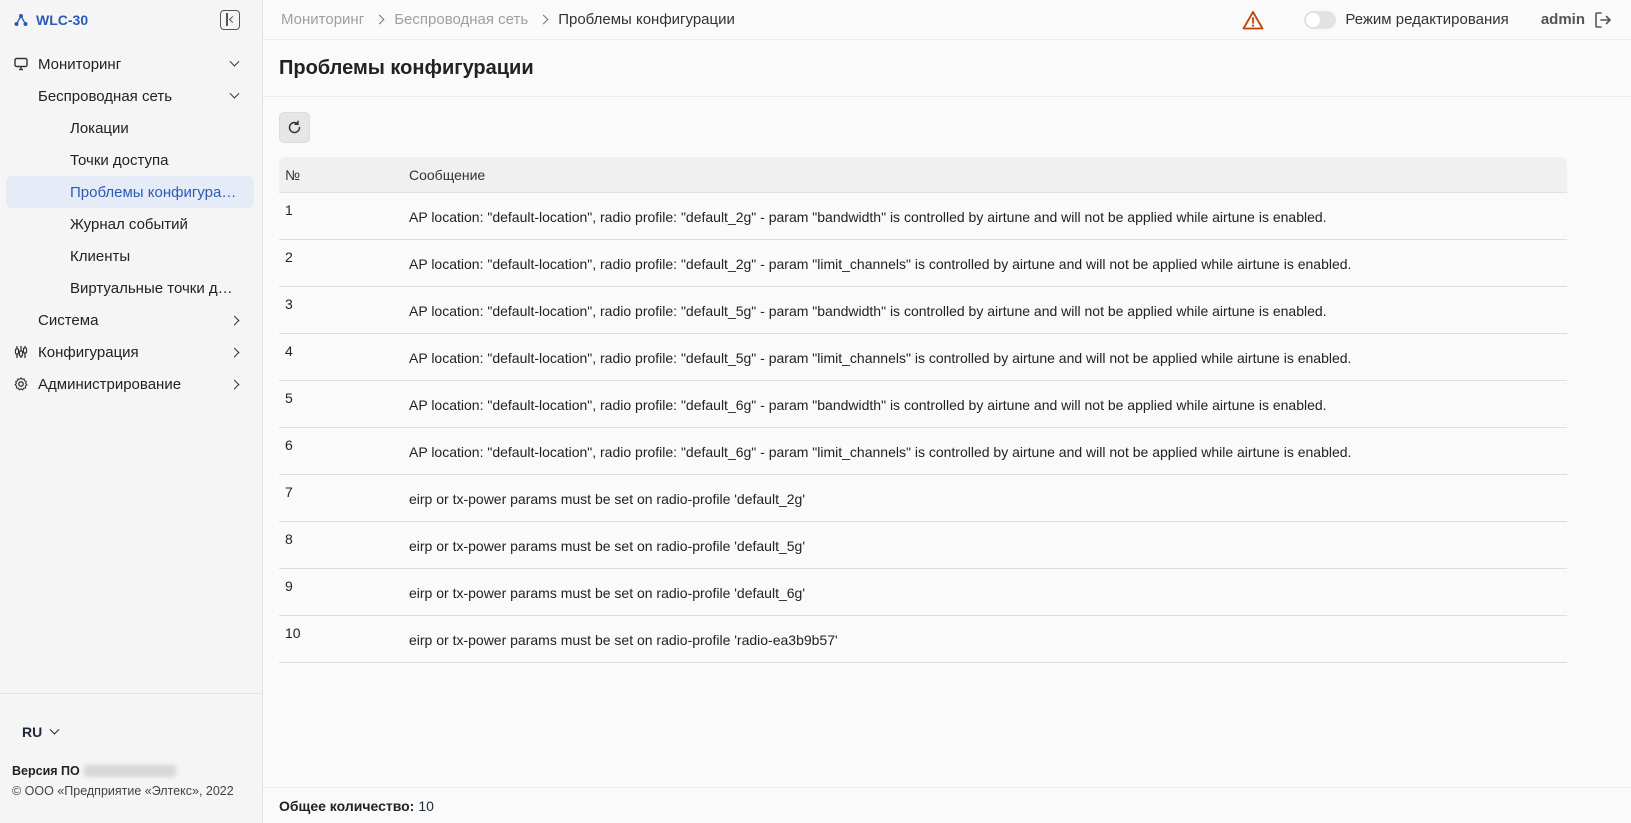 This screenshot has height=823, width=1631. I want to click on row-number: 9, so click(289, 586).